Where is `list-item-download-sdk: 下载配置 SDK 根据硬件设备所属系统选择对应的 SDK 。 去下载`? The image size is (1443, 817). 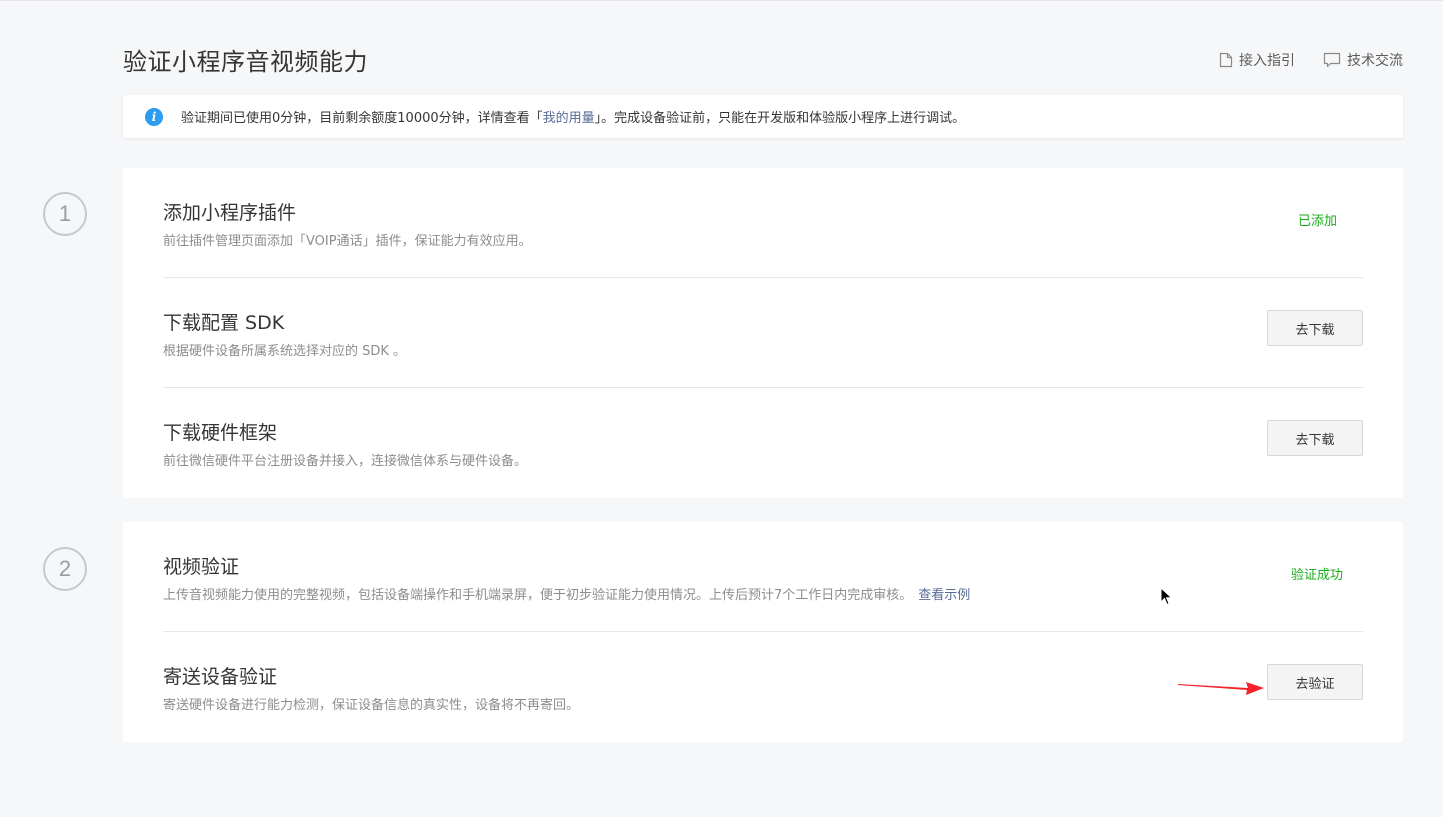
list-item-download-sdk: 下载配置 SDK 根据硬件设备所属系统选择对应的 SDK 。 去下载 is located at coordinates (763, 333).